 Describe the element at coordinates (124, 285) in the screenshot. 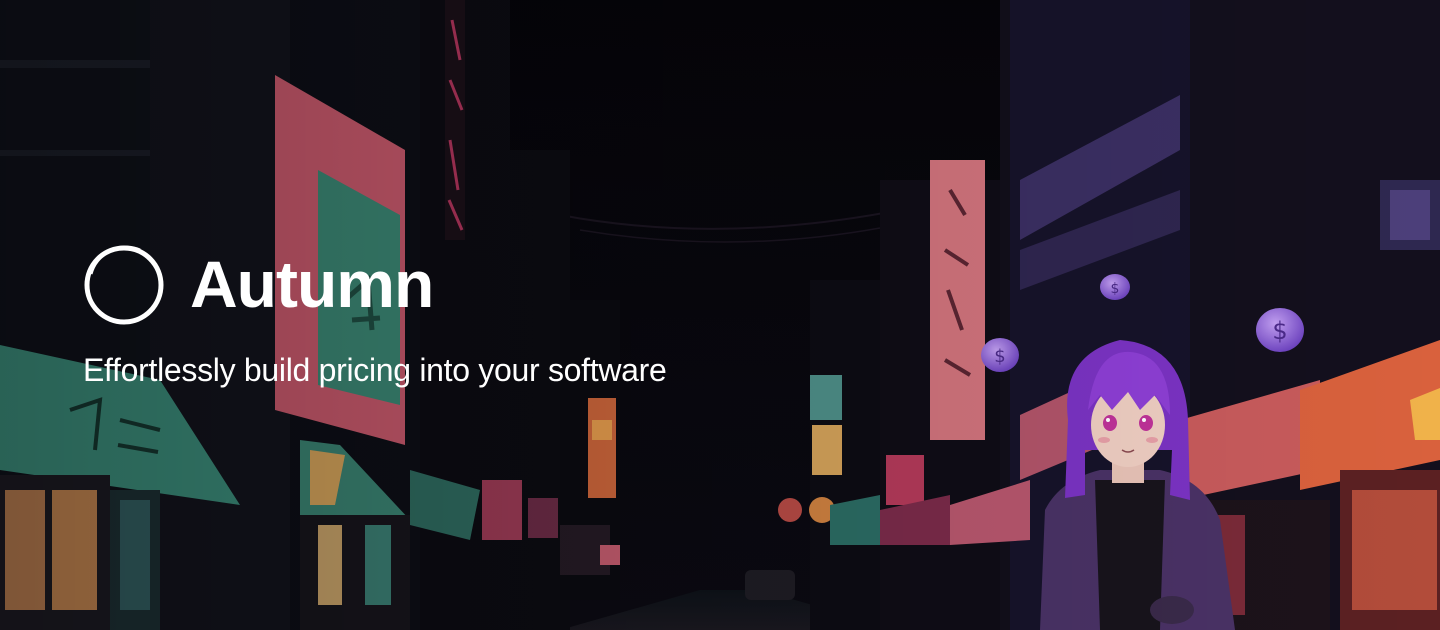

I see `ring-logo-icon` at that location.